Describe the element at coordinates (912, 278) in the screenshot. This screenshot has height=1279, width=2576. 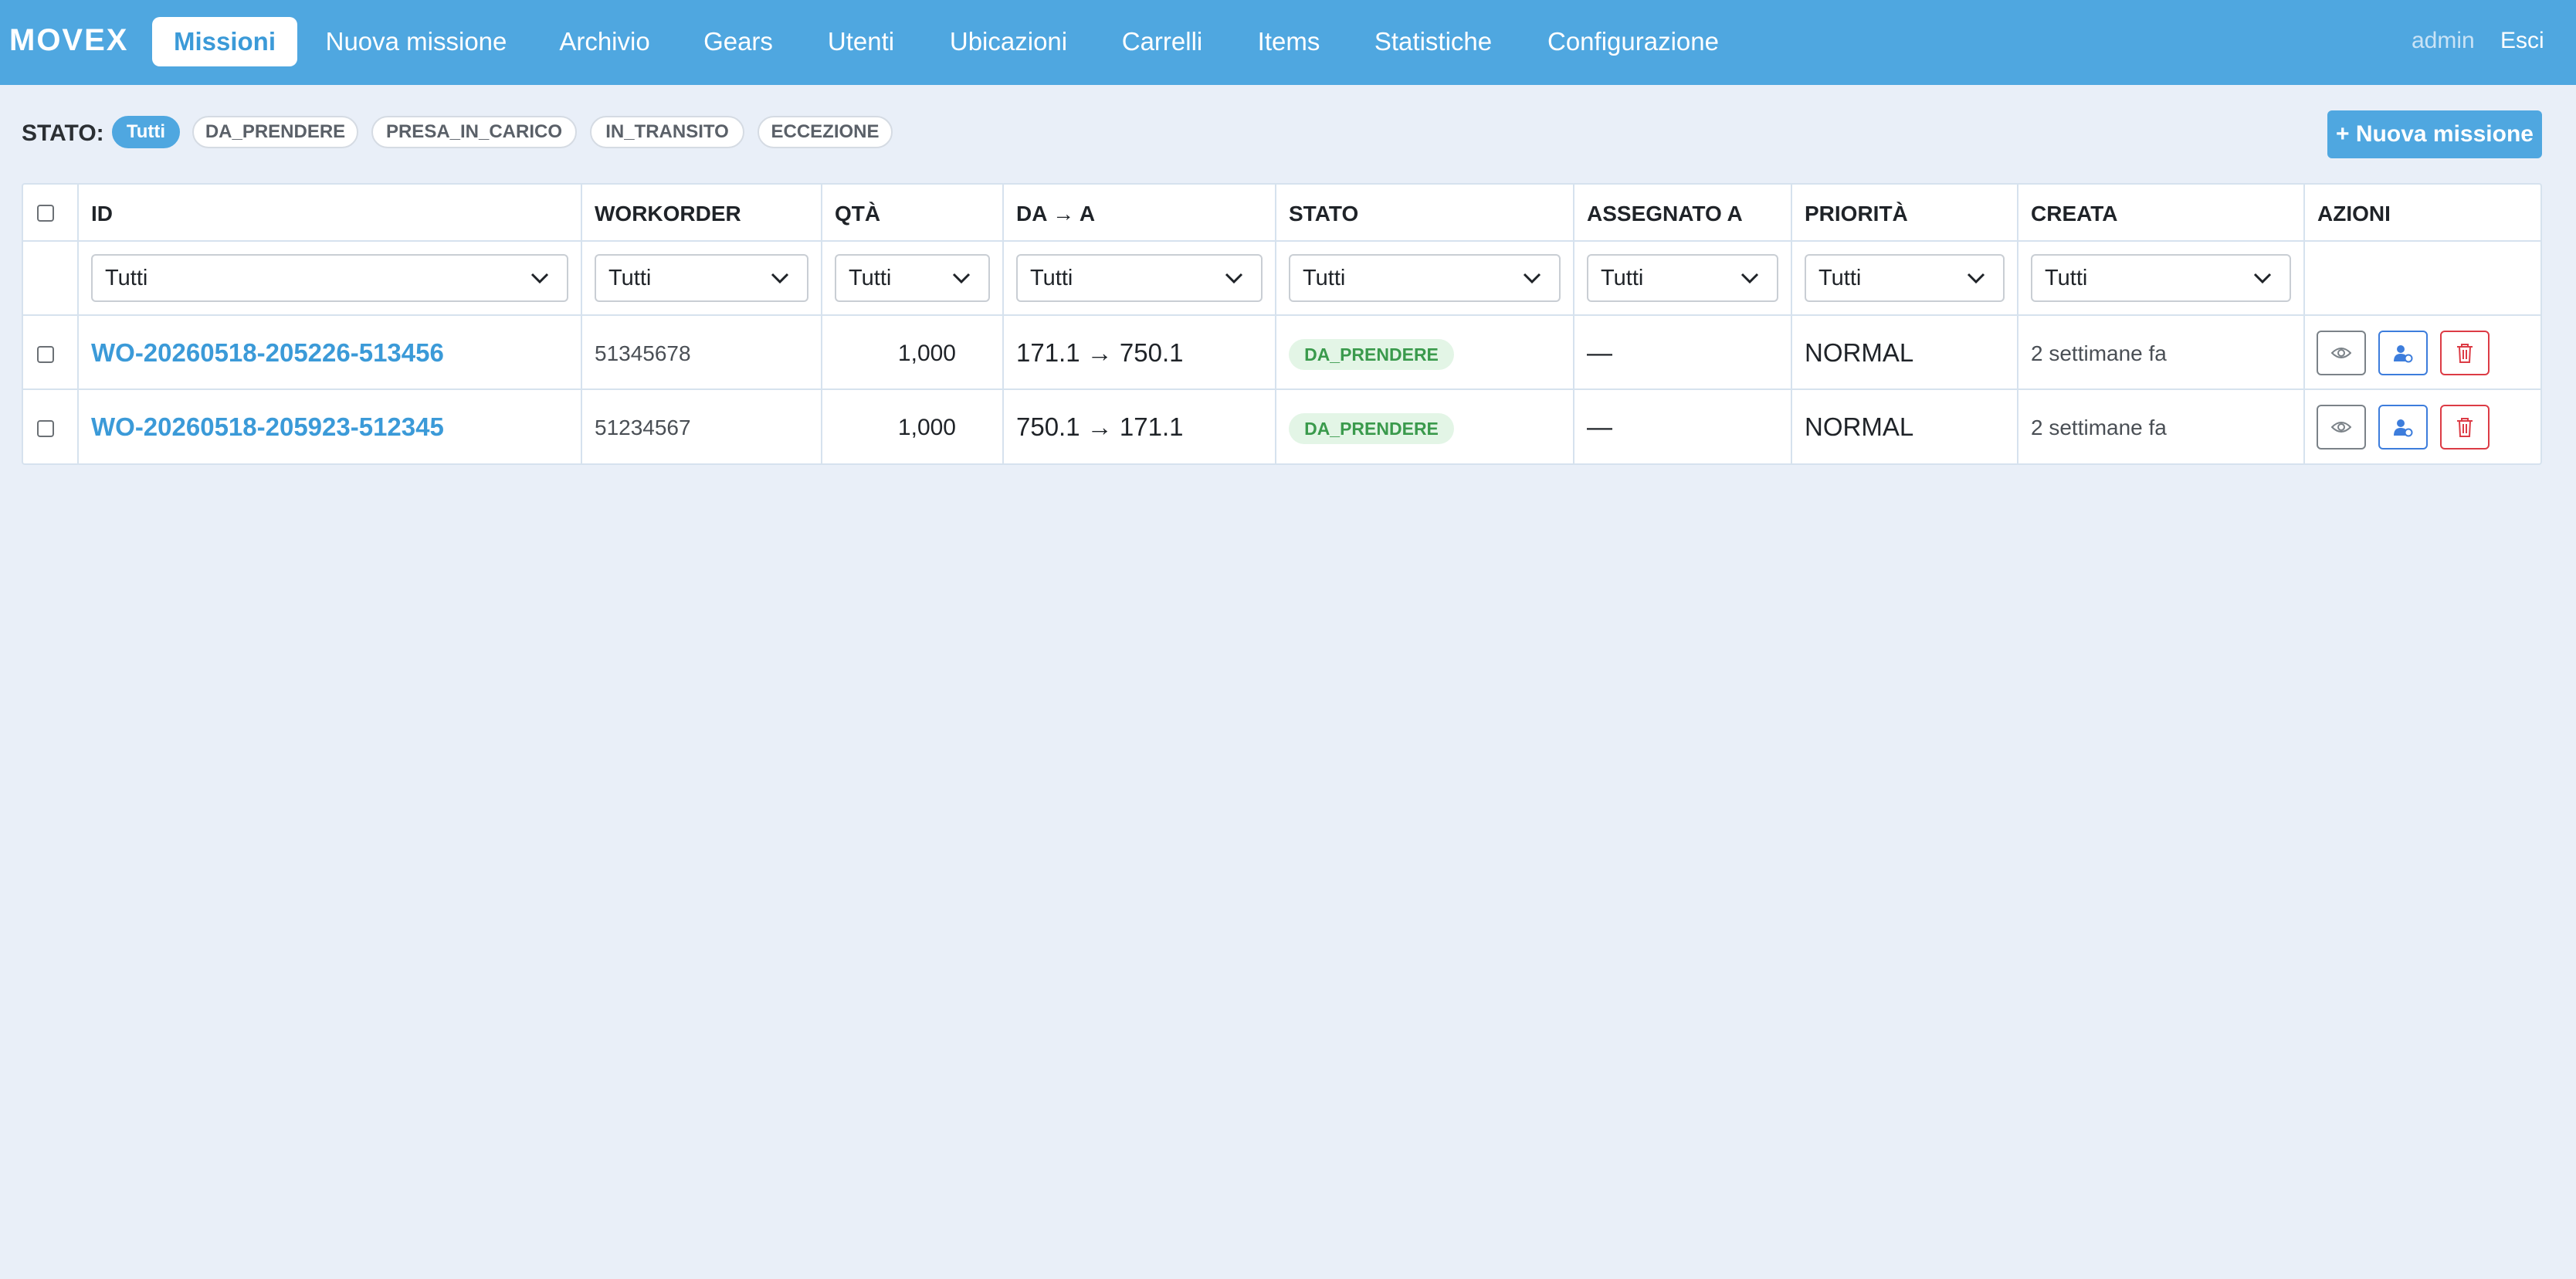
I see `filter-select-qty: Tutti` at that location.